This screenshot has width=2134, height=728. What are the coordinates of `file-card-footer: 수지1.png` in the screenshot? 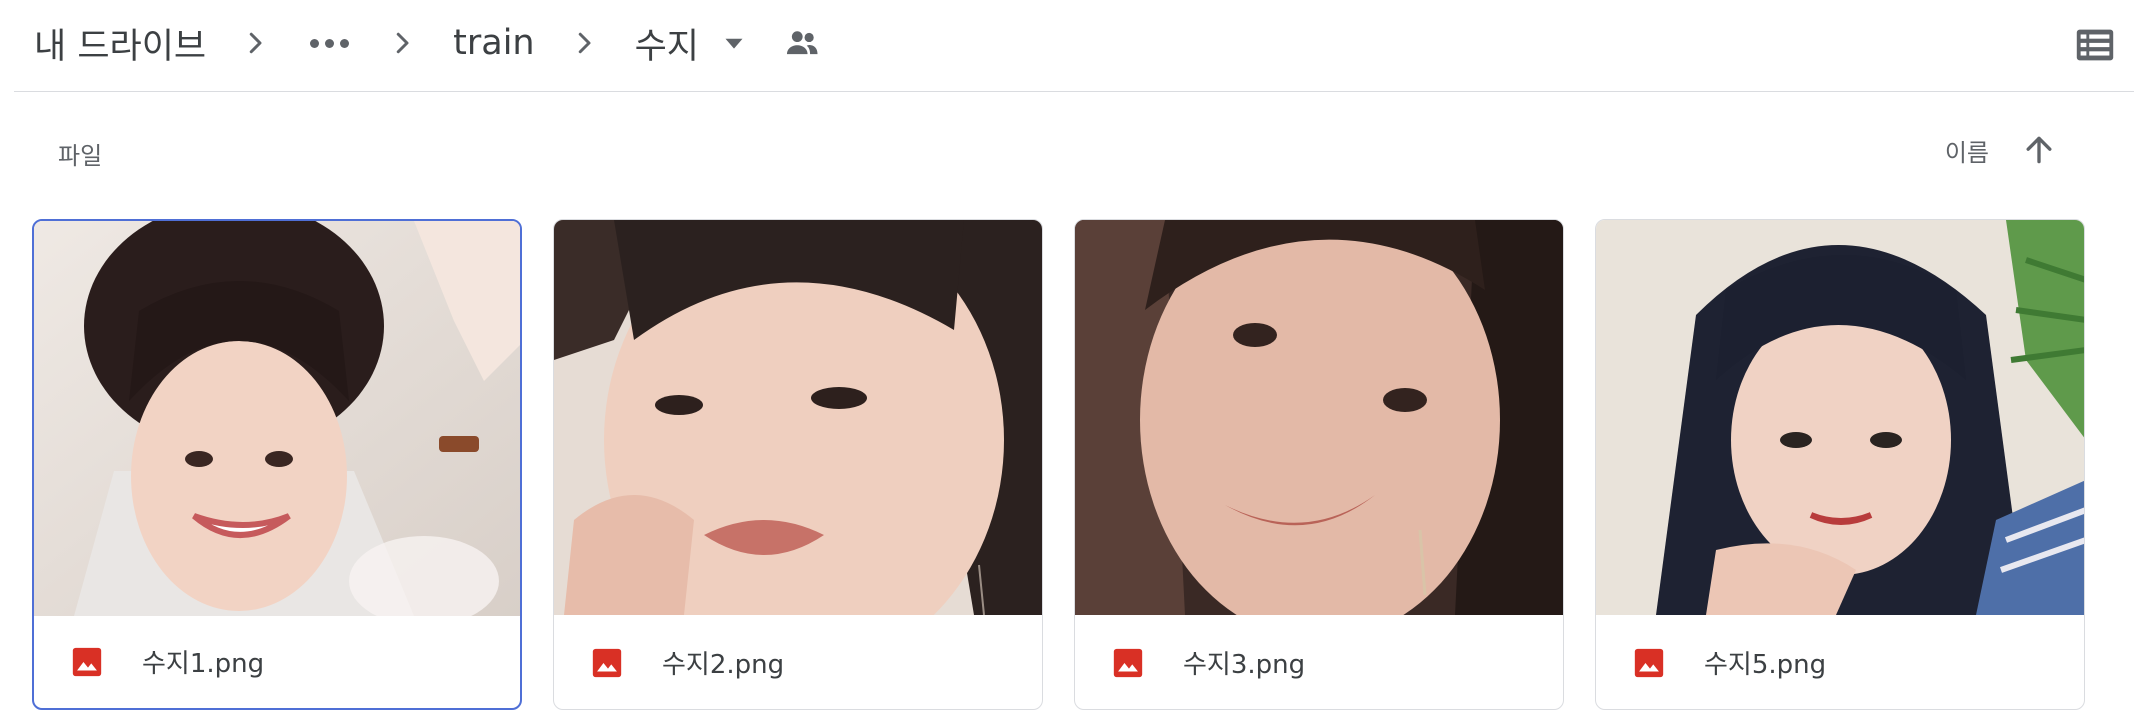 It's located at (277, 661).